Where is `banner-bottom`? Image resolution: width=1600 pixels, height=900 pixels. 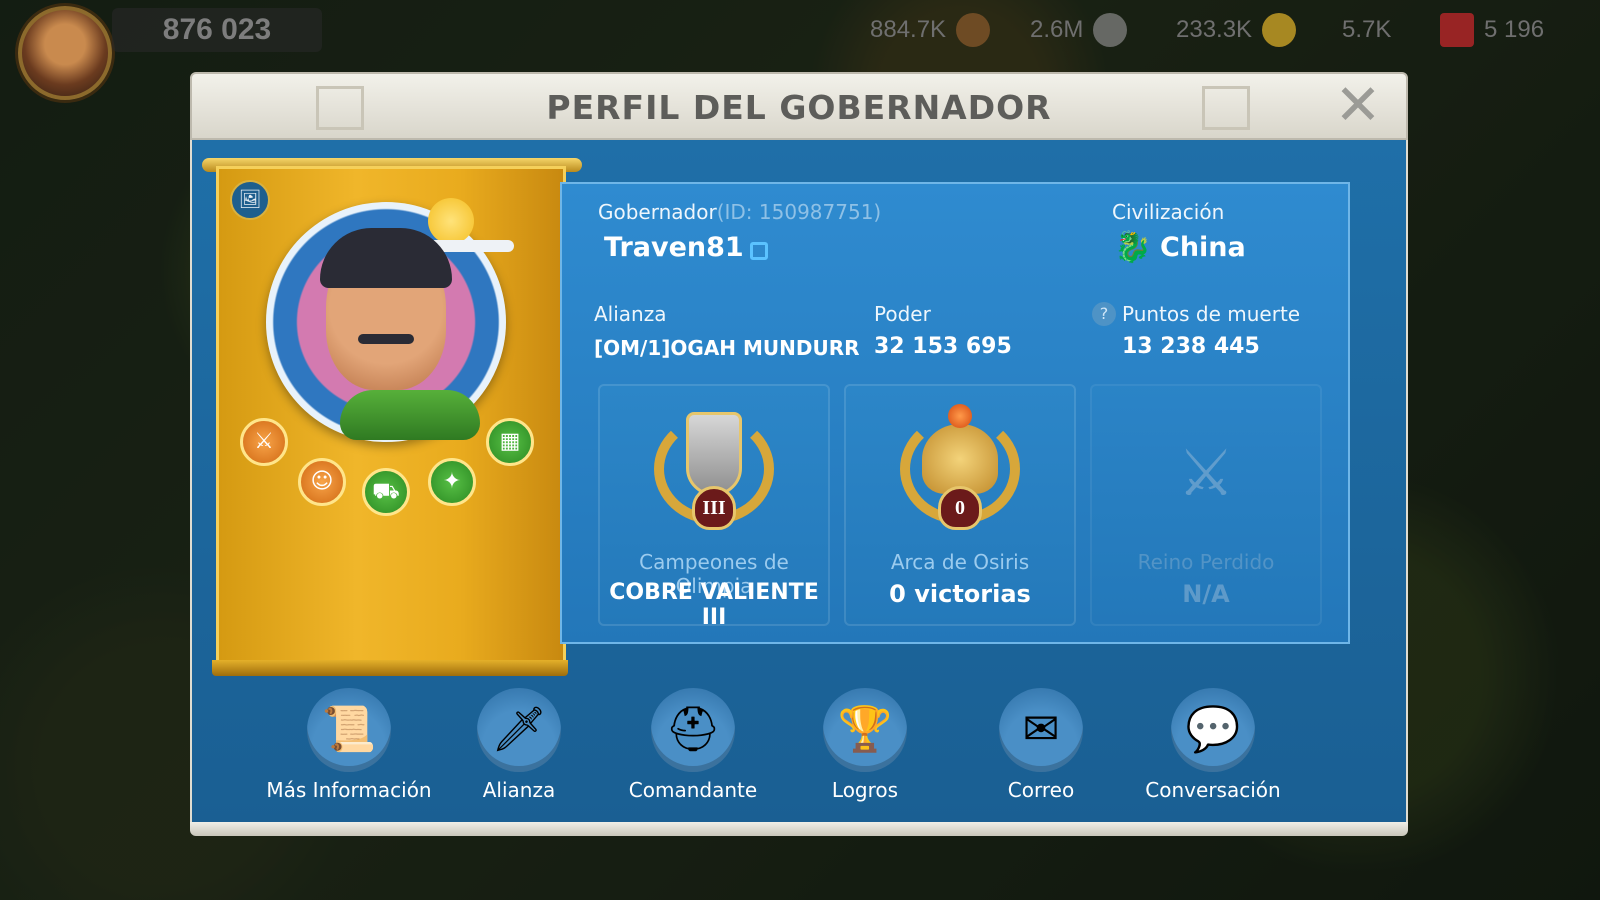
banner-bottom is located at coordinates (390, 668).